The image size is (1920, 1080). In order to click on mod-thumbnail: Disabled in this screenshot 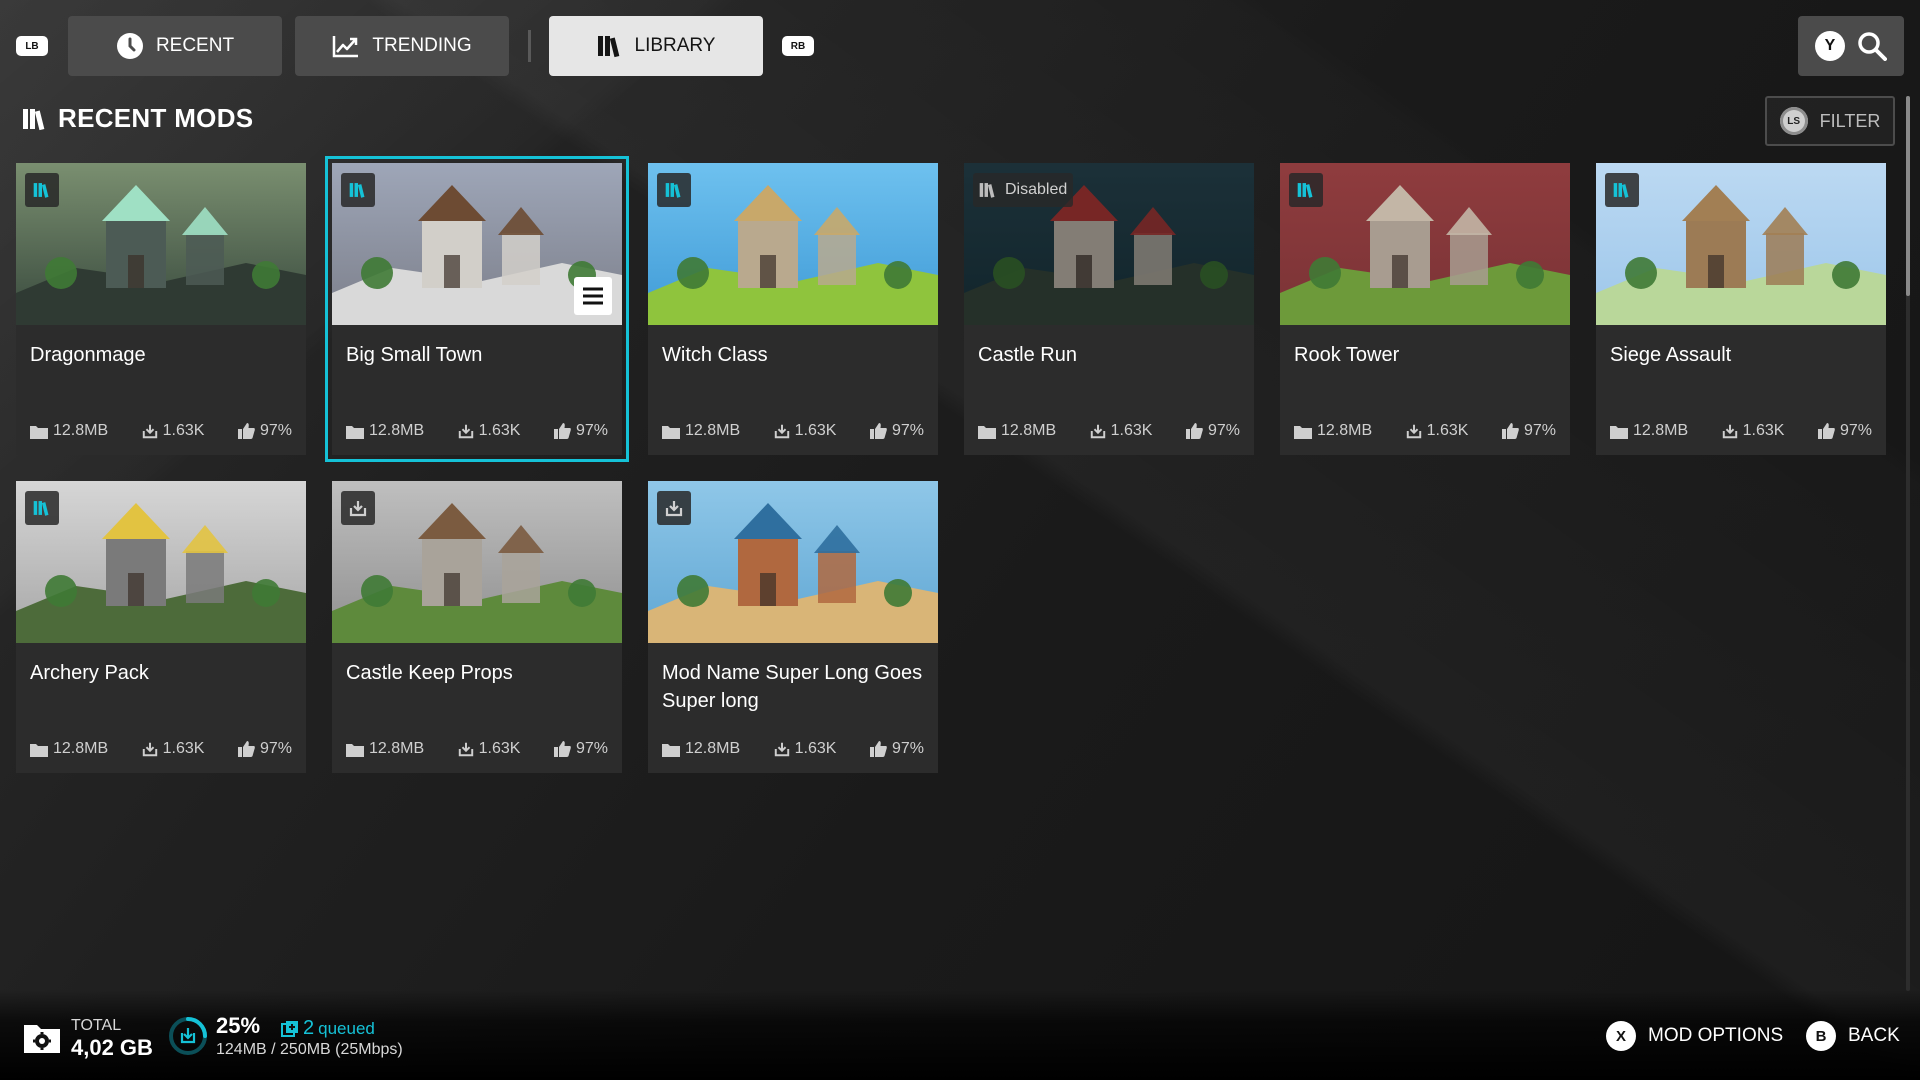, I will do `click(1109, 244)`.